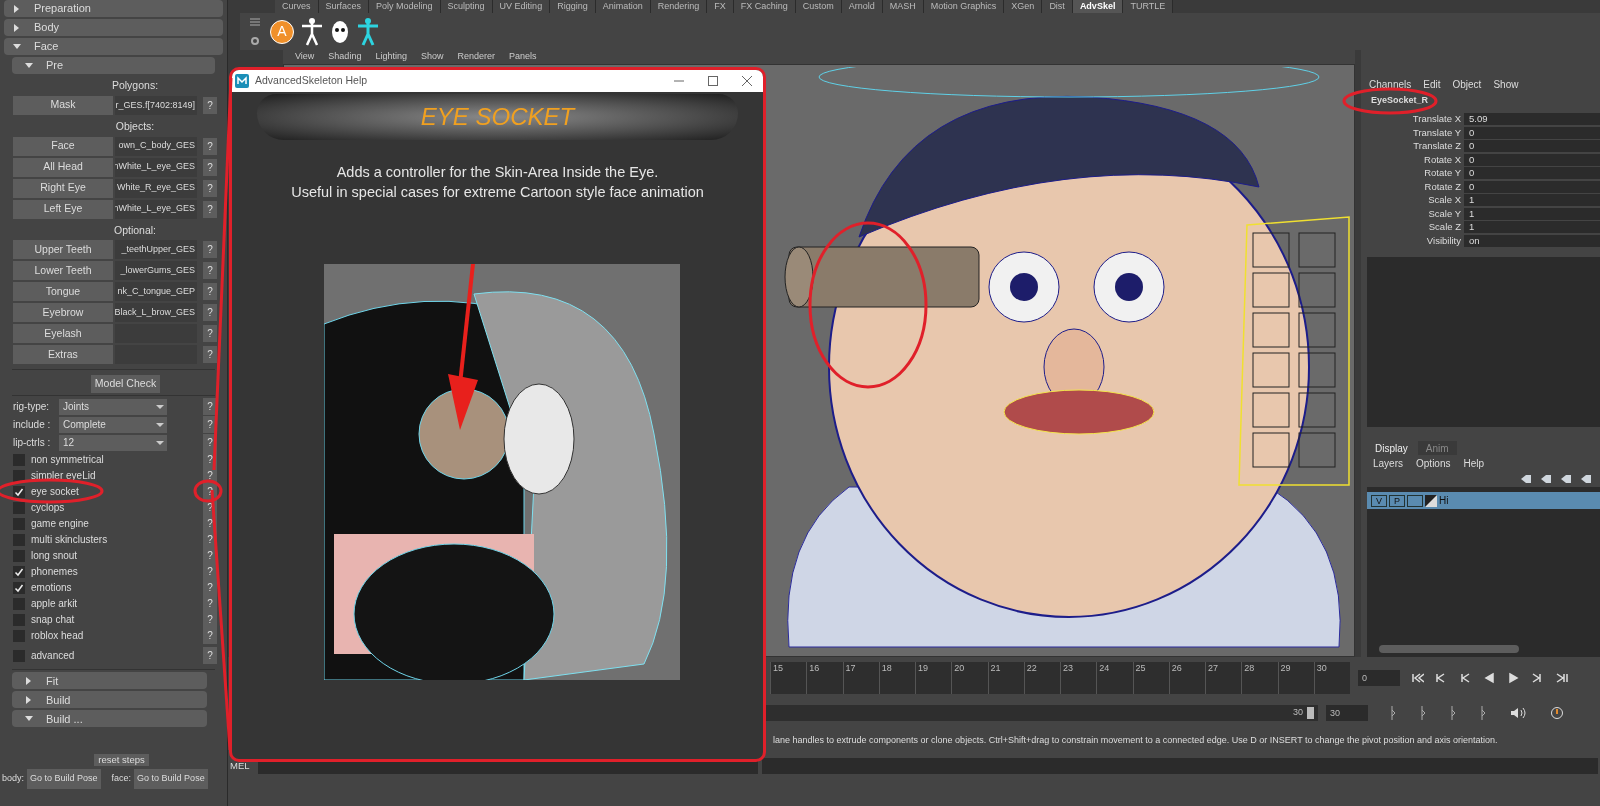 The height and width of the screenshot is (806, 1600). Describe the element at coordinates (964, 6) in the screenshot. I see `shelf-tab: Motion Graphics` at that location.